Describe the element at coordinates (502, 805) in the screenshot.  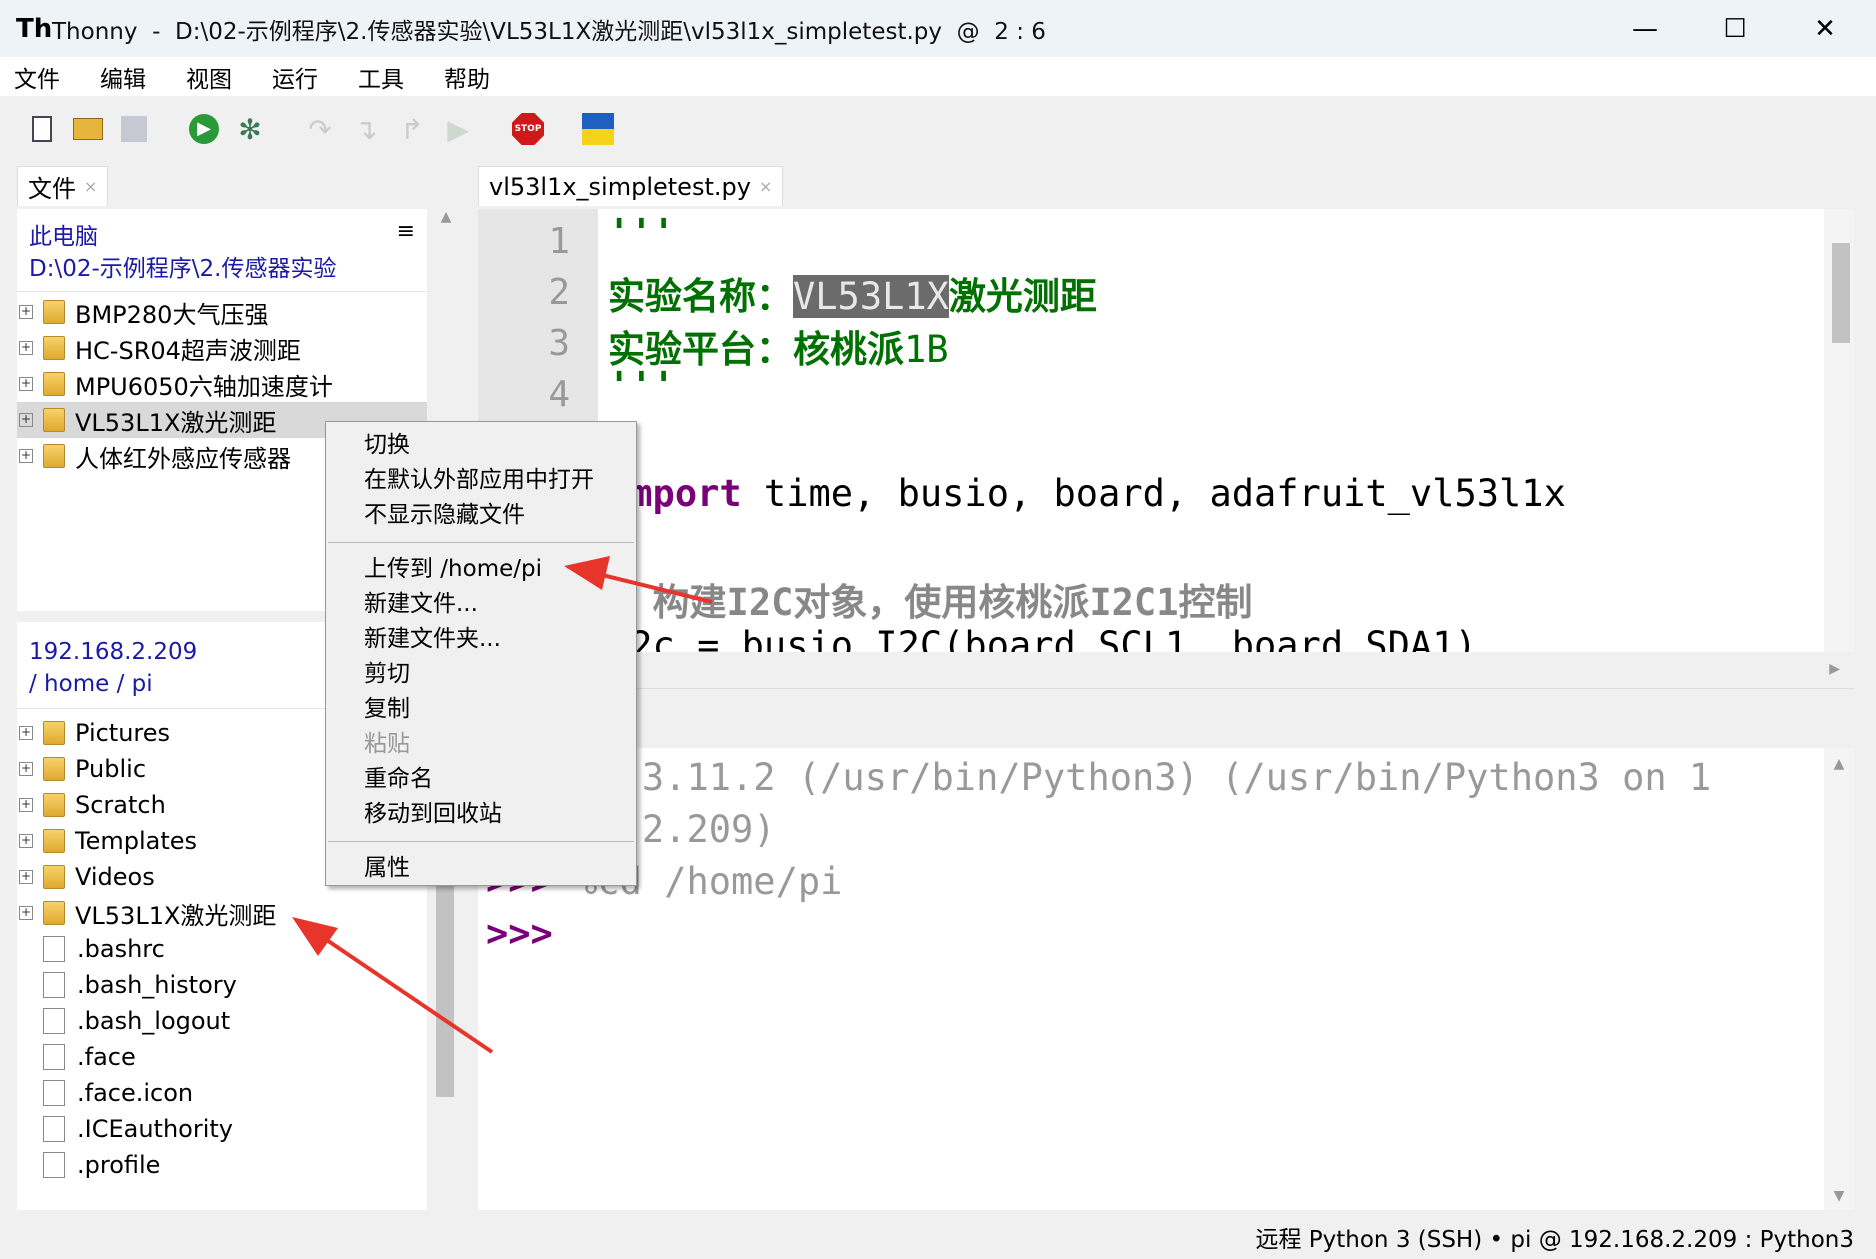
I see `annotation-arrows` at that location.